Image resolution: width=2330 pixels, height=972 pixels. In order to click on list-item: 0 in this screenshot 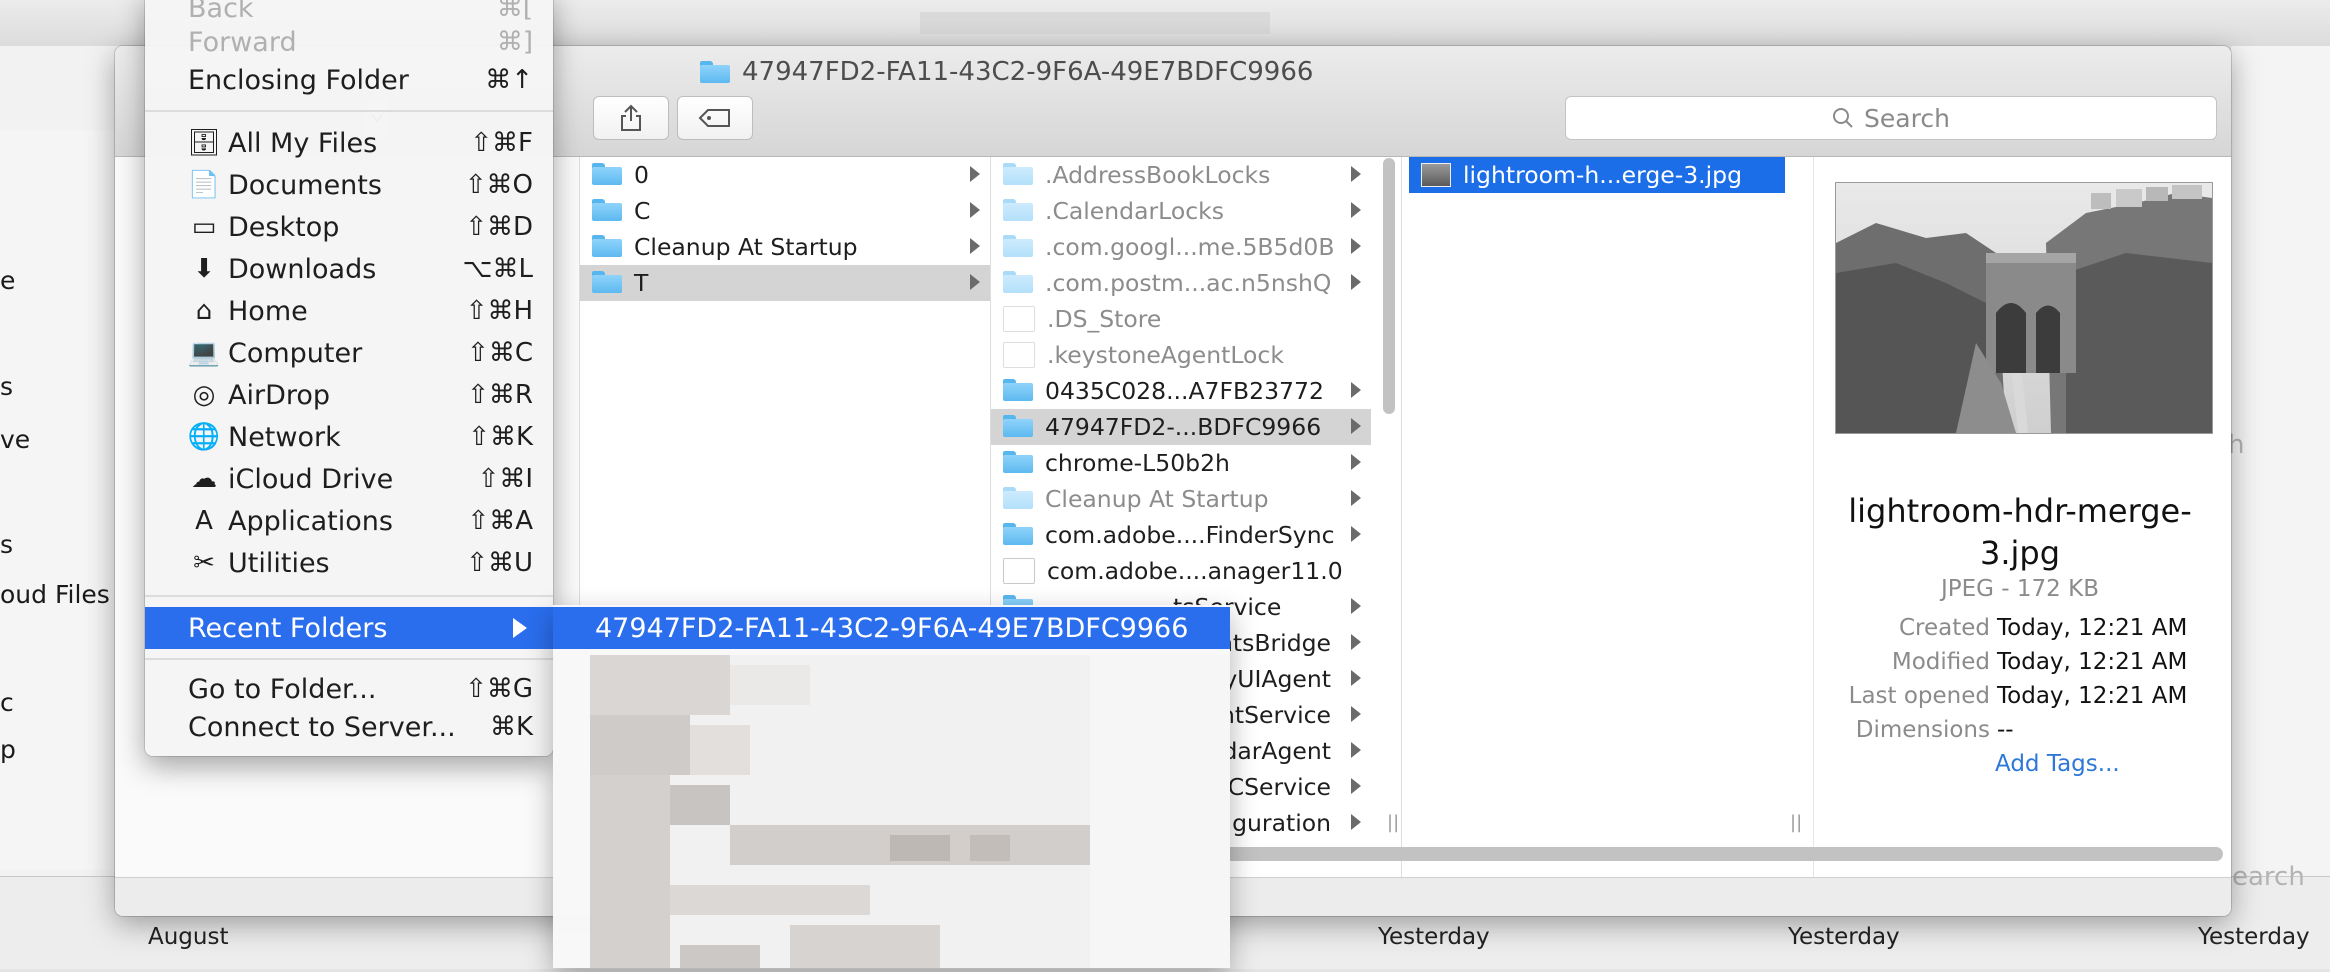, I will do `click(785, 175)`.